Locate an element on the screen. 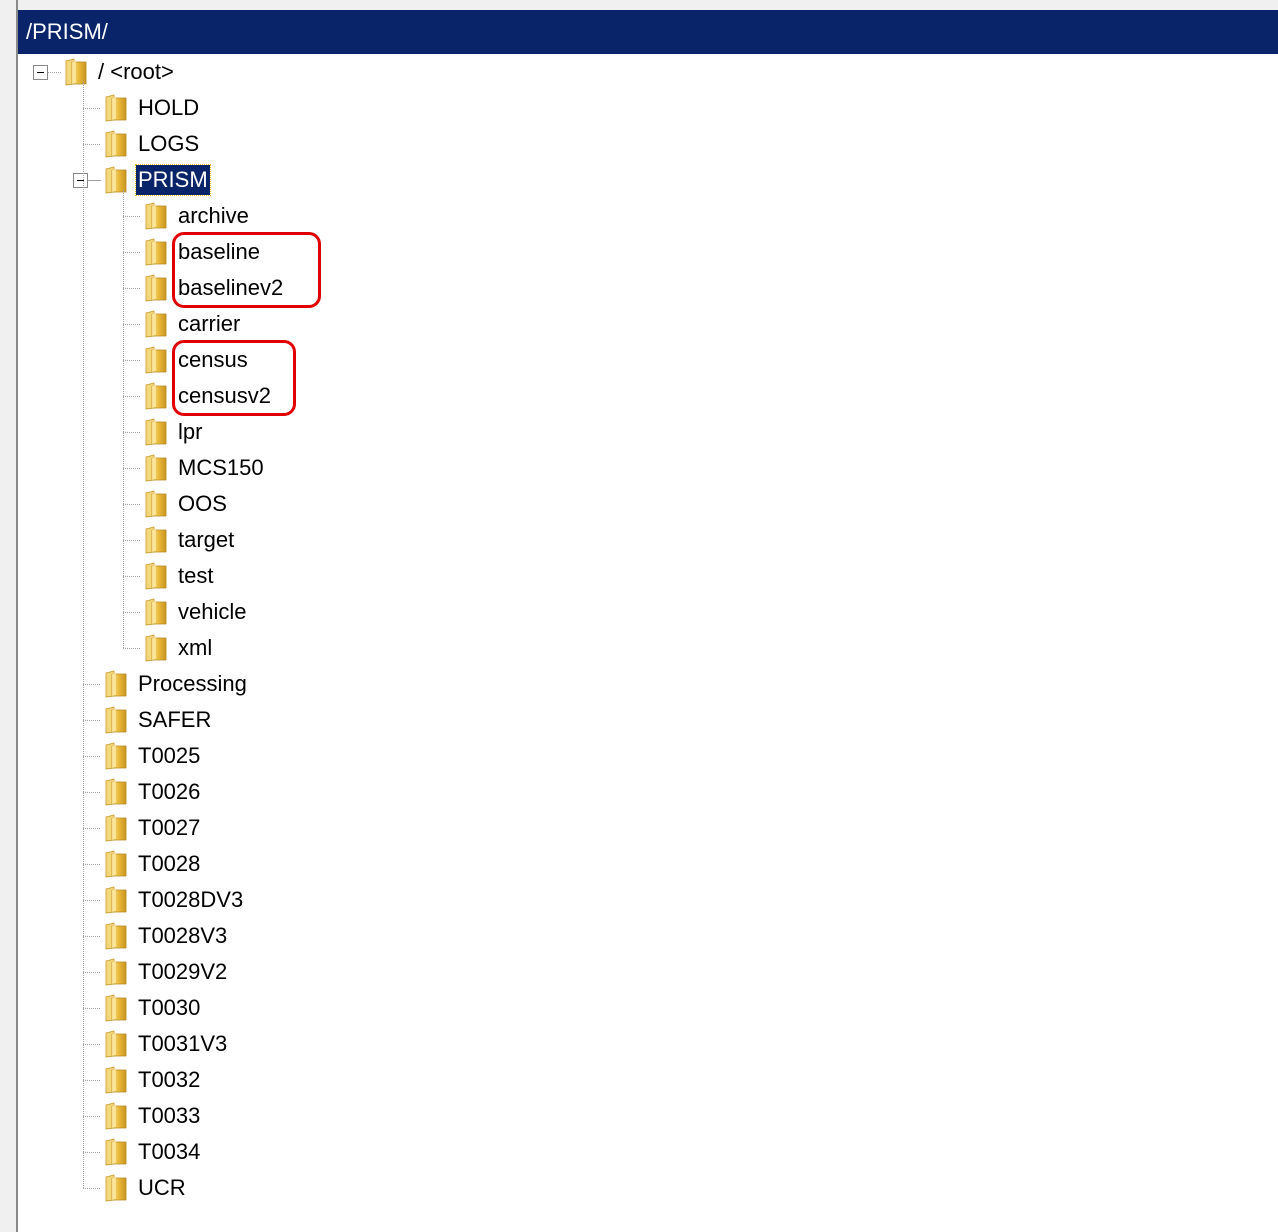 The width and height of the screenshot is (1278, 1232). tree-item-vehicle: vehicle is located at coordinates (212, 612).